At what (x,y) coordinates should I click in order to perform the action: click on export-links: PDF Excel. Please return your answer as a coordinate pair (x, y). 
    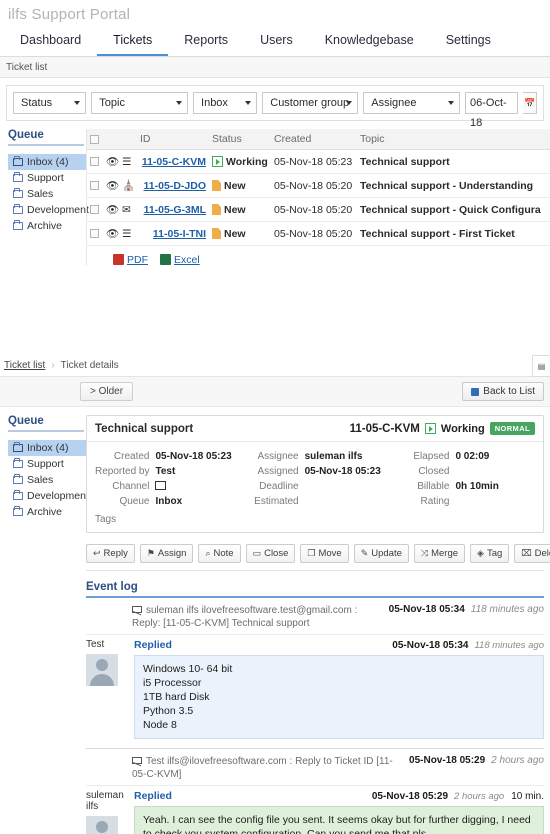
    Looking at the image, I should click on (318, 256).